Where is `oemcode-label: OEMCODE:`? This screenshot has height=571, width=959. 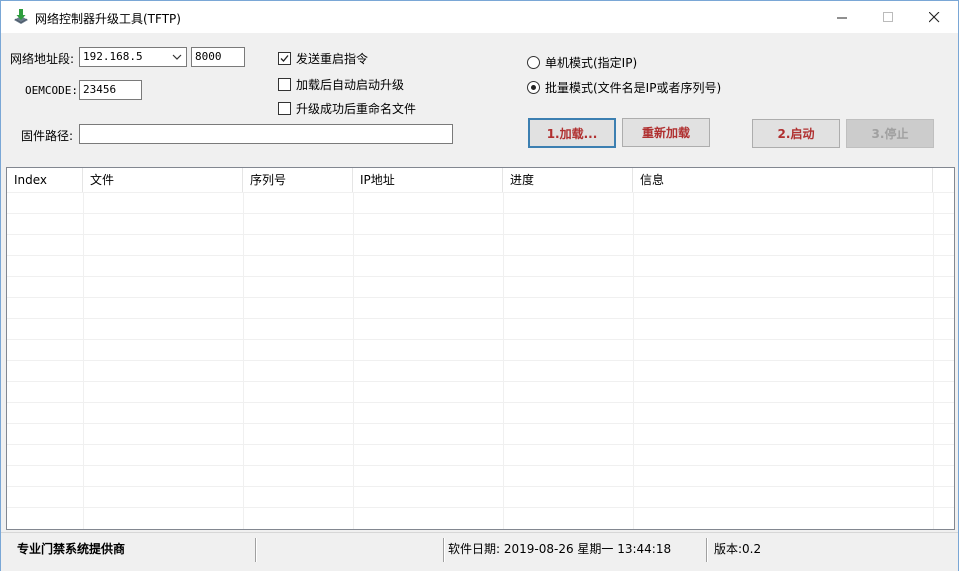 oemcode-label: OEMCODE: is located at coordinates (51, 90).